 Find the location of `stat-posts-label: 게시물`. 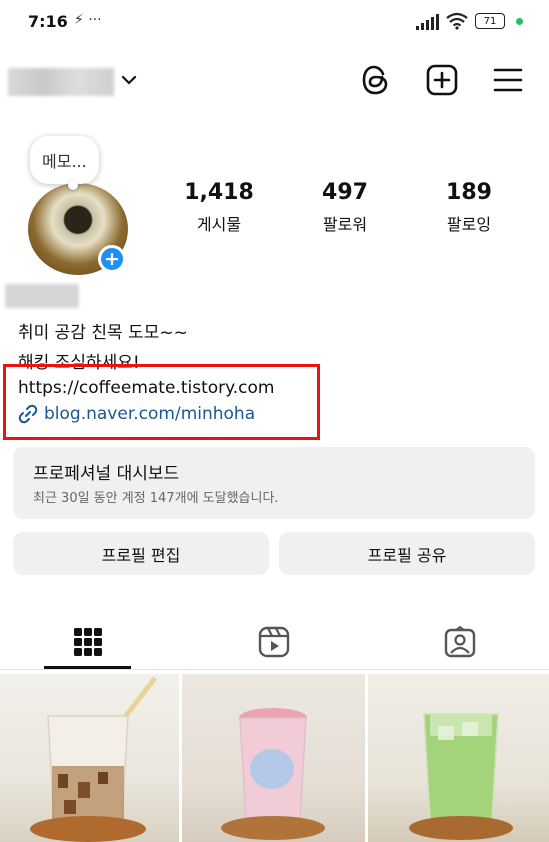

stat-posts-label: 게시물 is located at coordinates (219, 224).